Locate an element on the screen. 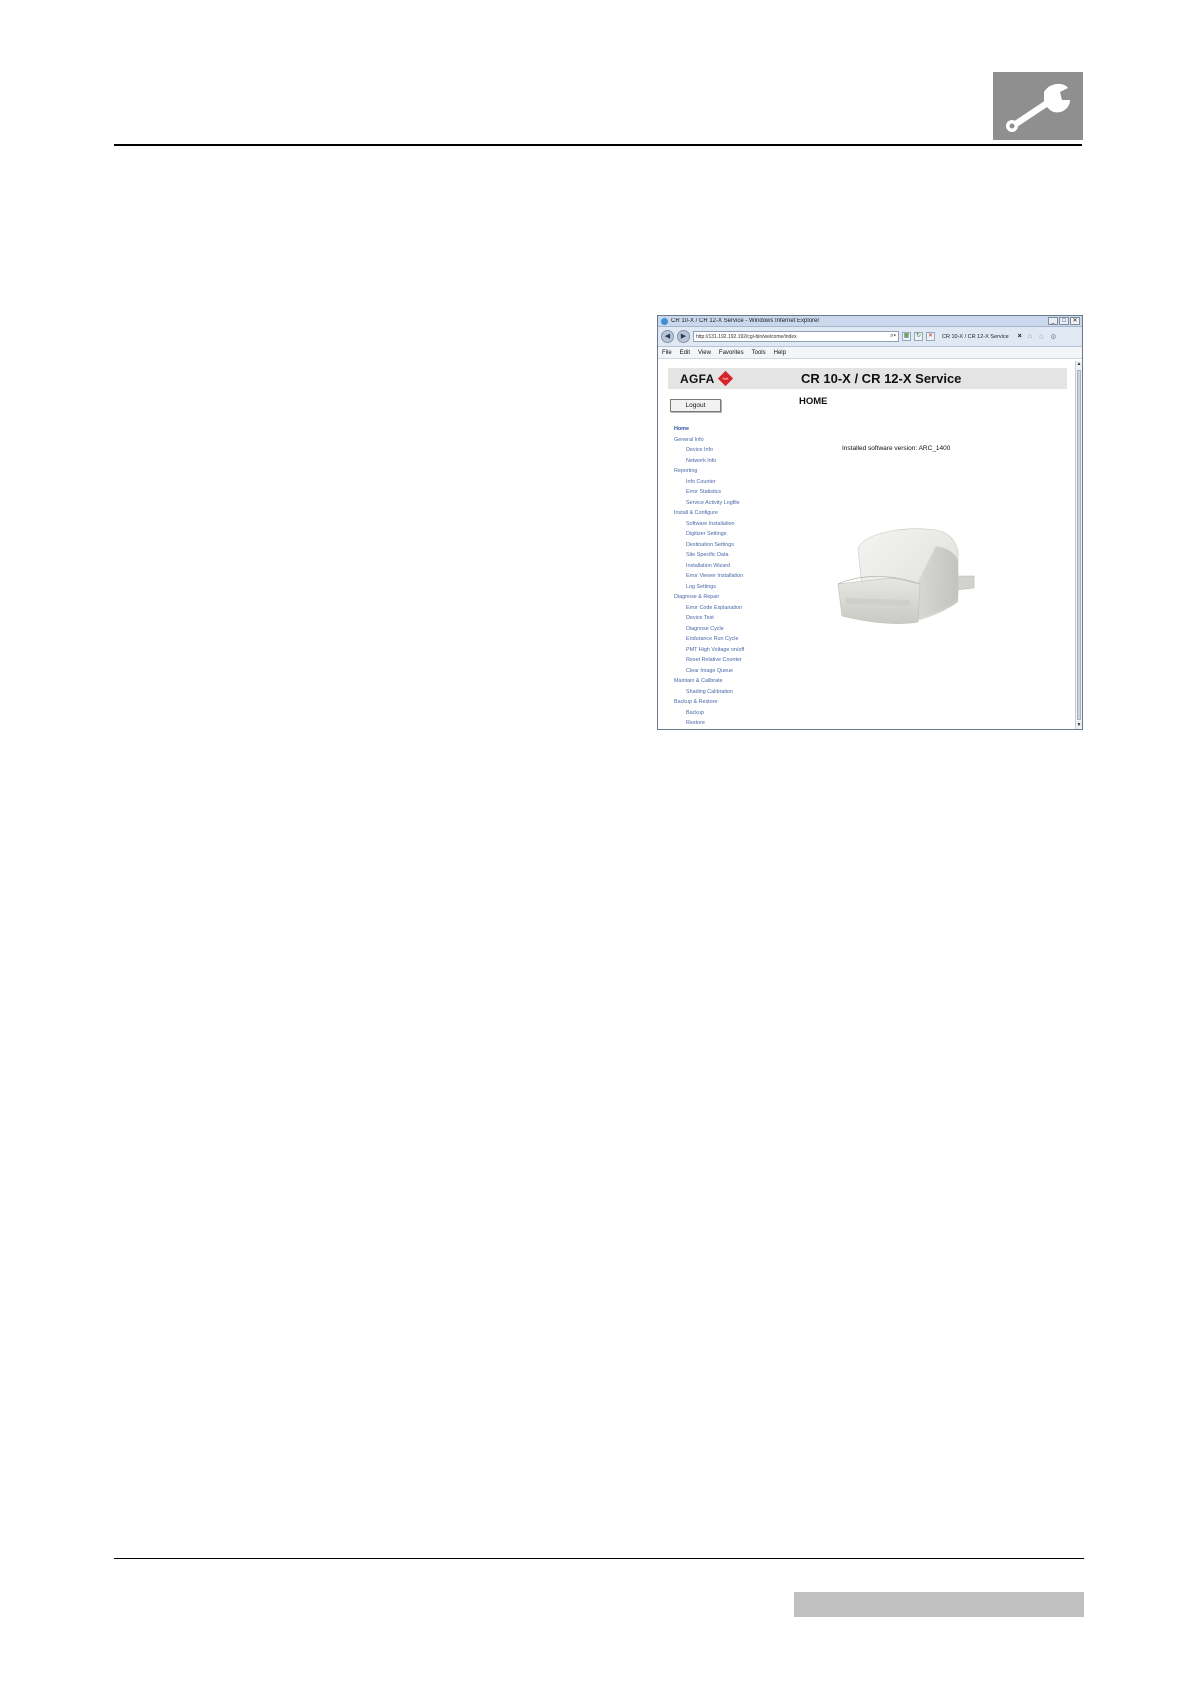 The image size is (1190, 1684). footer-rule is located at coordinates (599, 1558).